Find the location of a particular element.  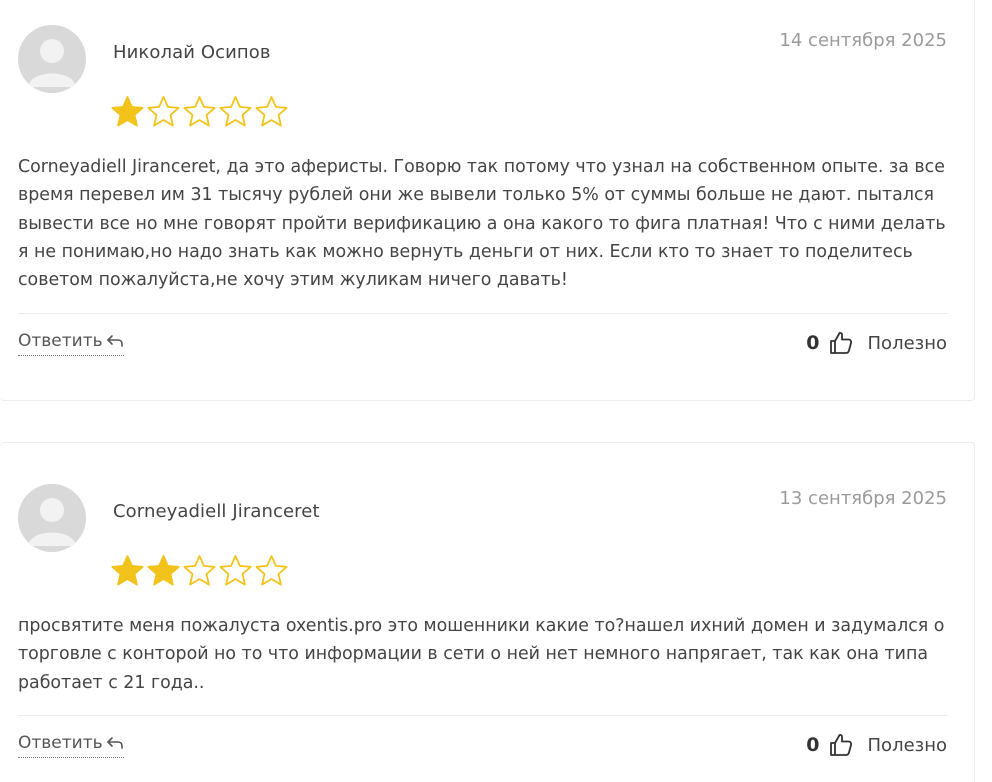

review-date: 14 сентября 2025 is located at coordinates (863, 40).